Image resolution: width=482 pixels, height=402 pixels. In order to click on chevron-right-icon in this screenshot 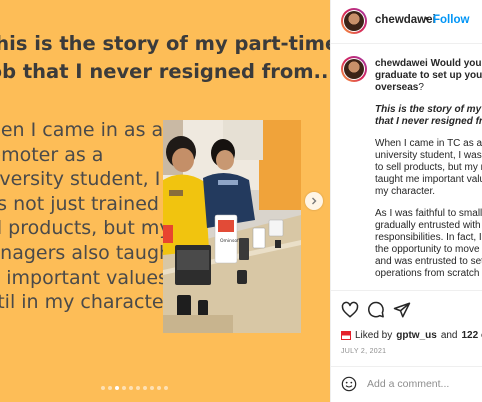, I will do `click(314, 201)`.